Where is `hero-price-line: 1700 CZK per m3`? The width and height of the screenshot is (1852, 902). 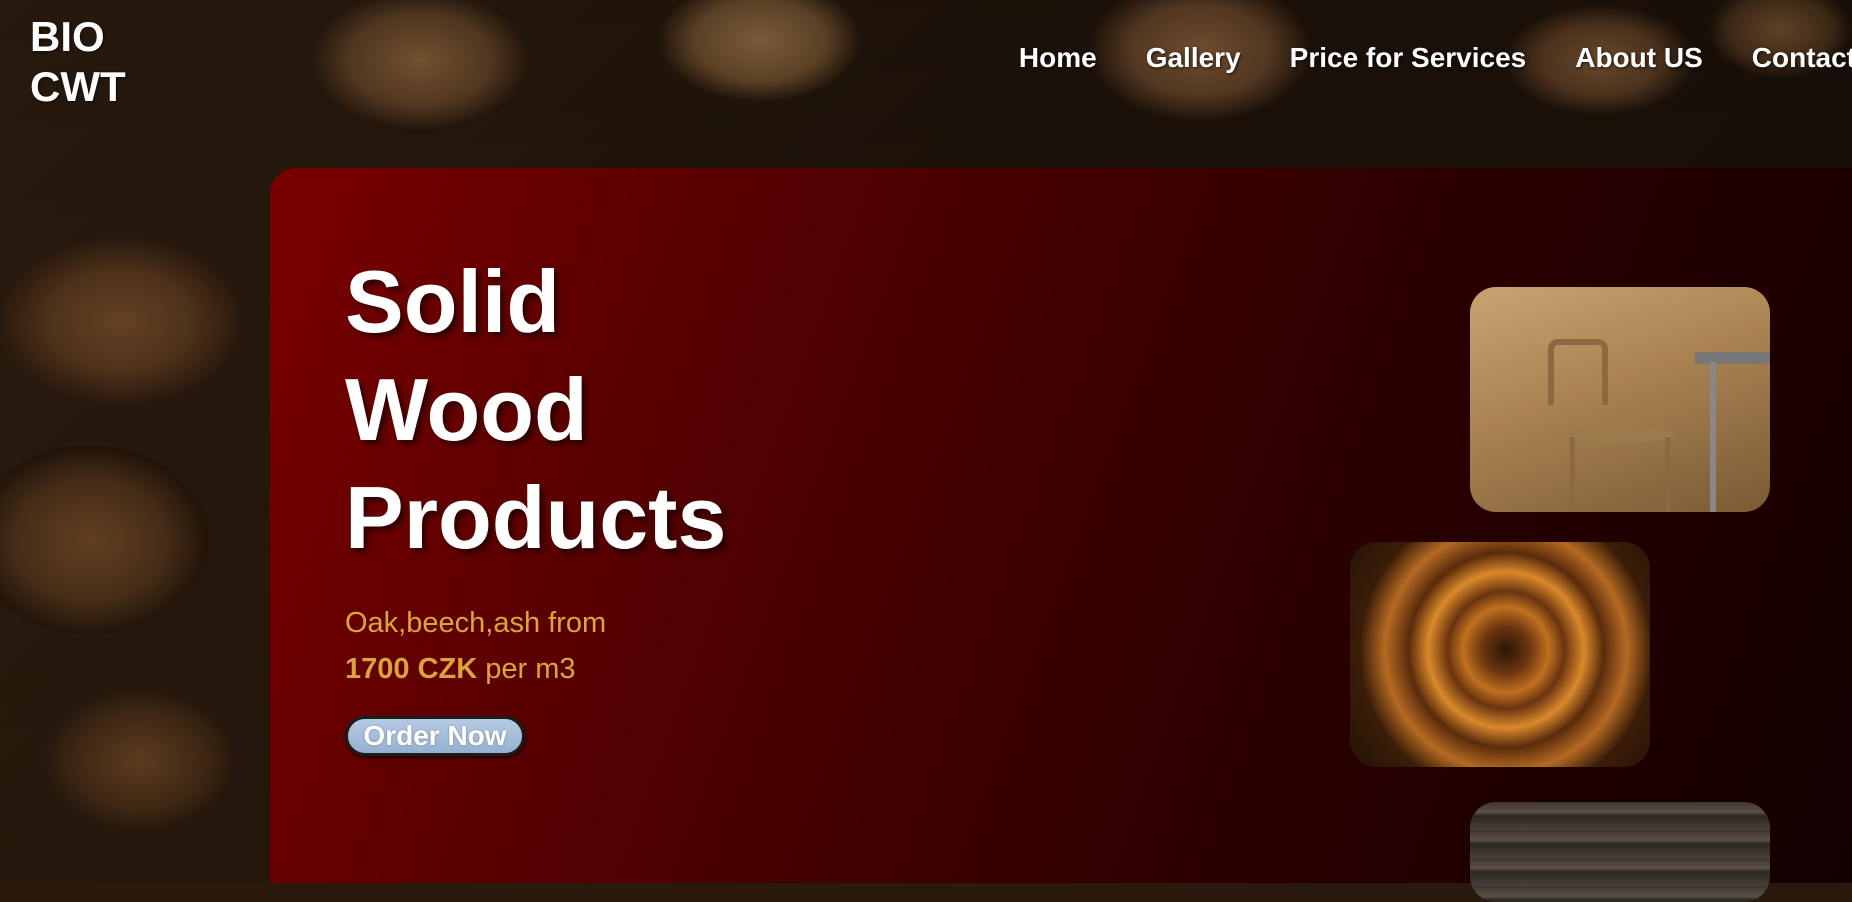
hero-price-line: 1700 CZK per m3 is located at coordinates (475, 669).